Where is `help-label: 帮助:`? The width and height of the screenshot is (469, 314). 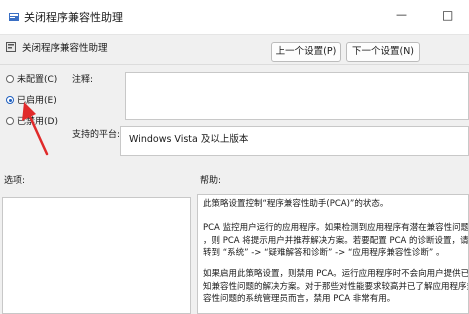
help-label: 帮助: is located at coordinates (211, 181).